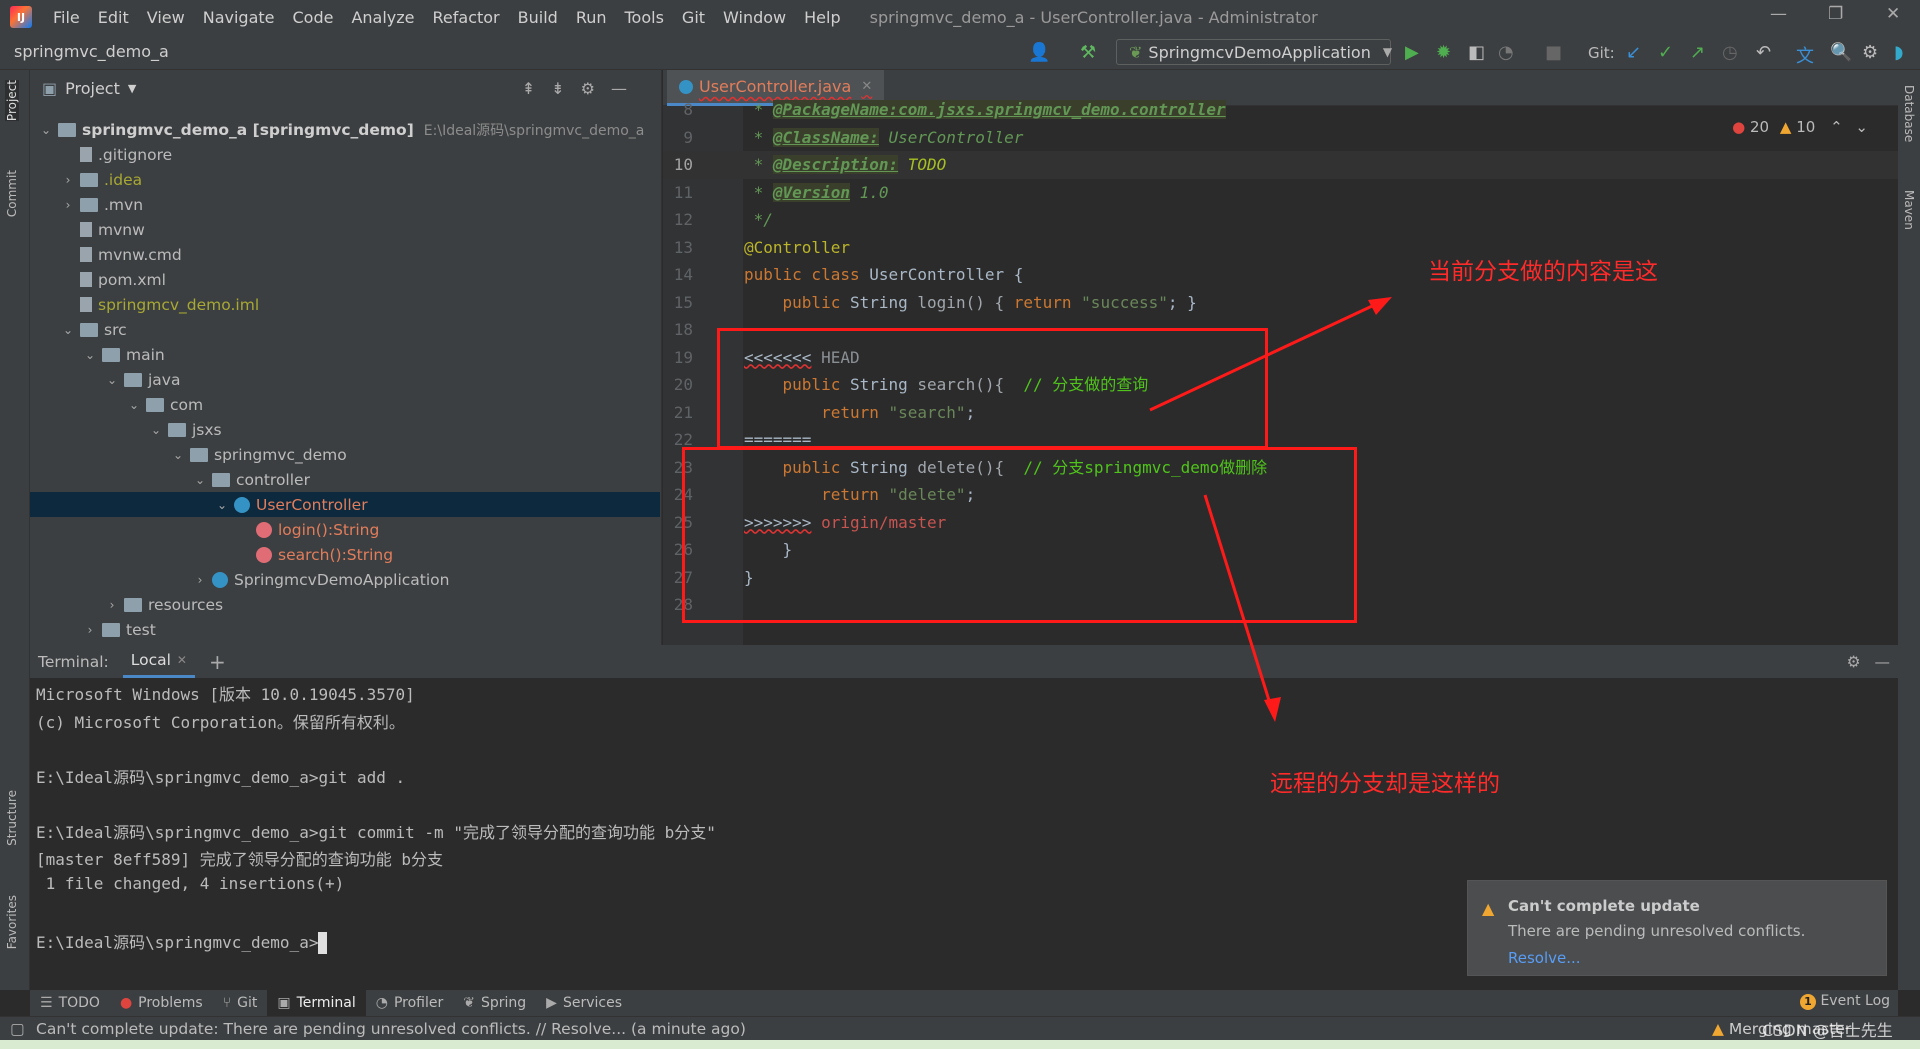 The image size is (1920, 1049). I want to click on tree-item: mvnw.cmd, so click(345, 254).